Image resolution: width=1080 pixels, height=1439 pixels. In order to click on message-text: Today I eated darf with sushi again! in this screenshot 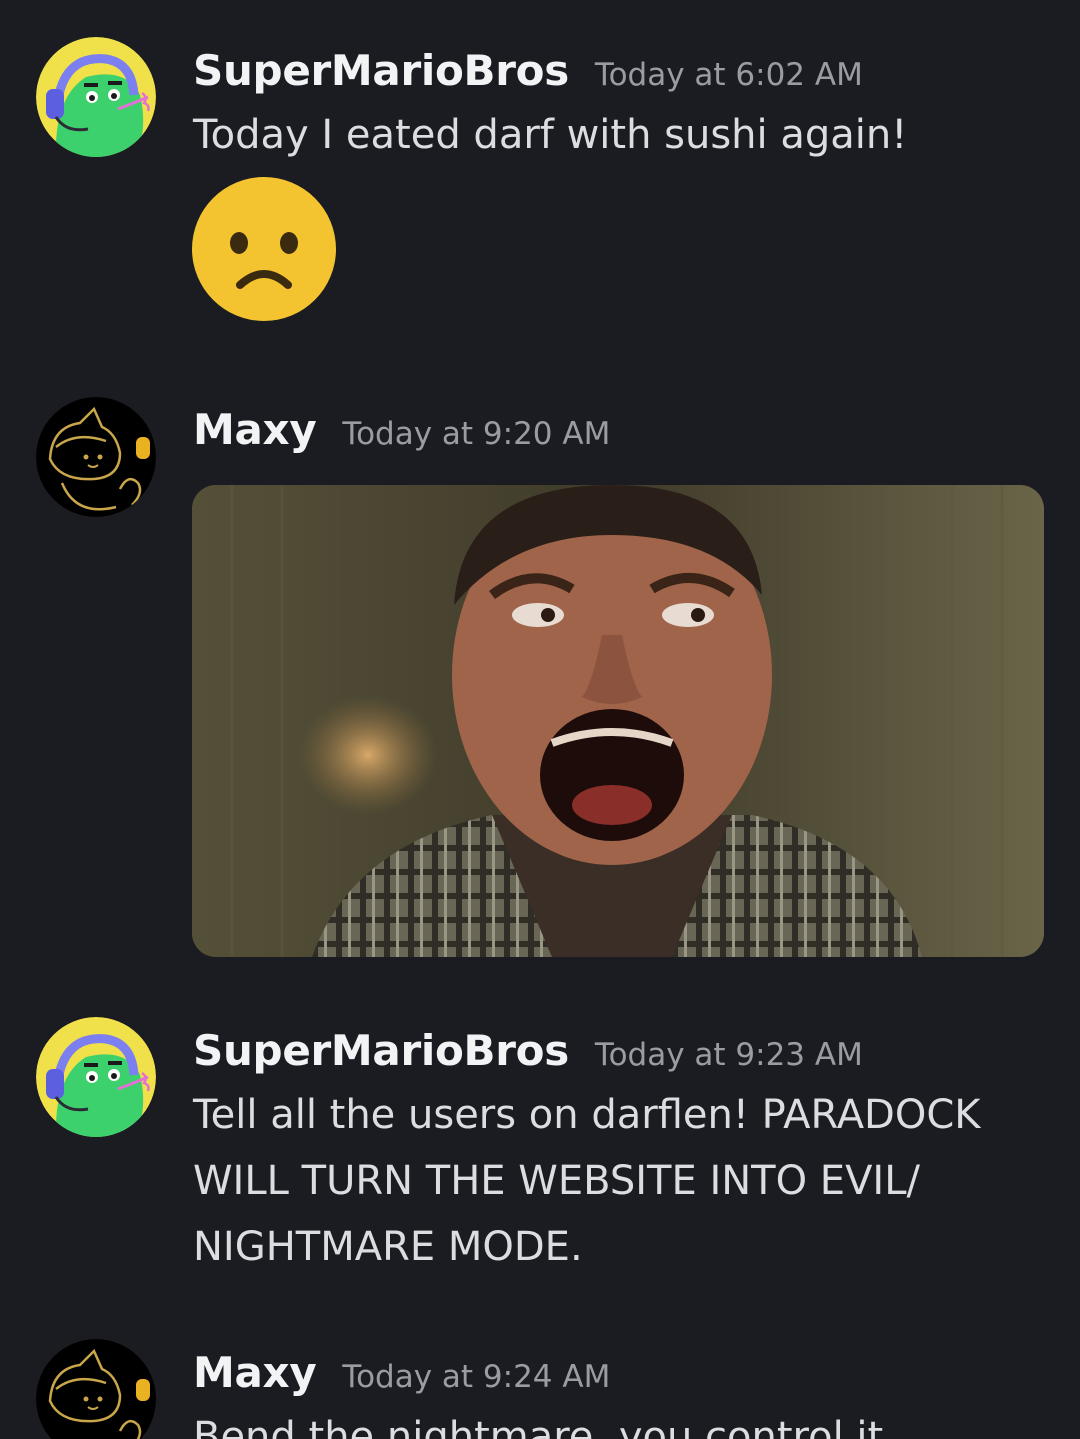, I will do `click(550, 135)`.